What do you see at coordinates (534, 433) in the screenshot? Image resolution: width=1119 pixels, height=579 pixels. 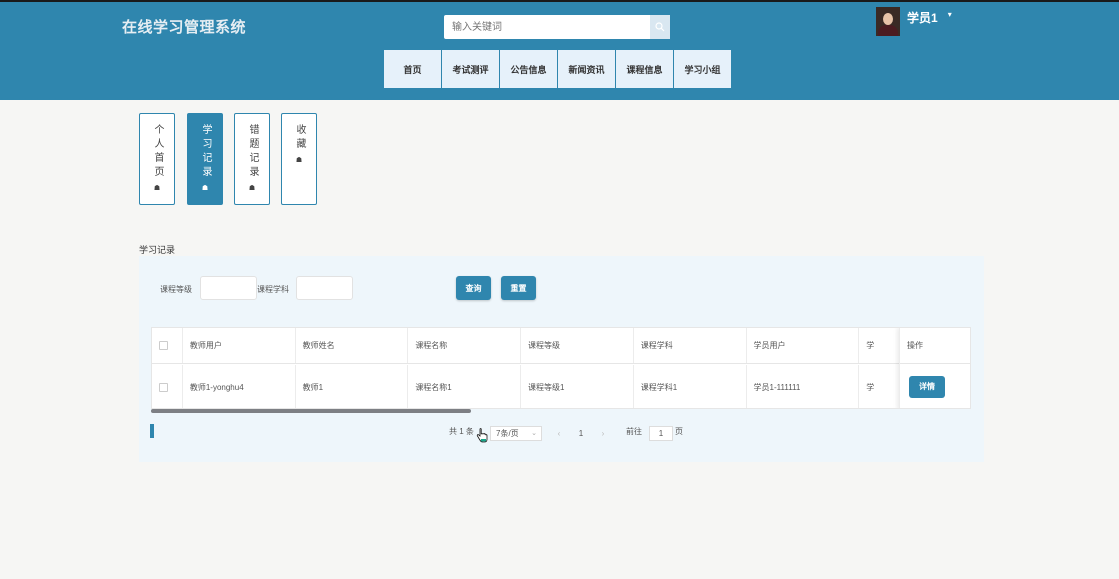 I see `chevron-down-icon: ⌄` at bounding box center [534, 433].